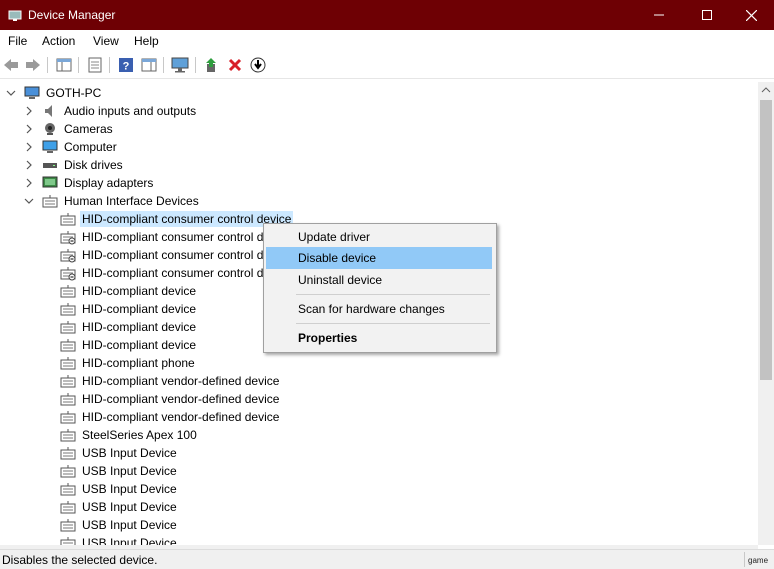  I want to click on tree-category-audio: Audio inputs and outputs, so click(111, 111).